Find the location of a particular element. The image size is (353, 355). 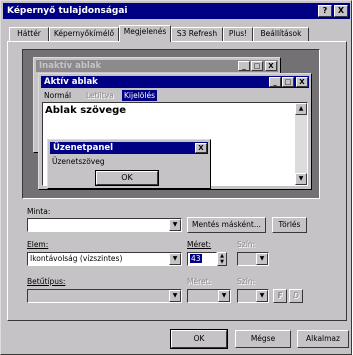

cancel-button: Mégse is located at coordinates (263, 339).